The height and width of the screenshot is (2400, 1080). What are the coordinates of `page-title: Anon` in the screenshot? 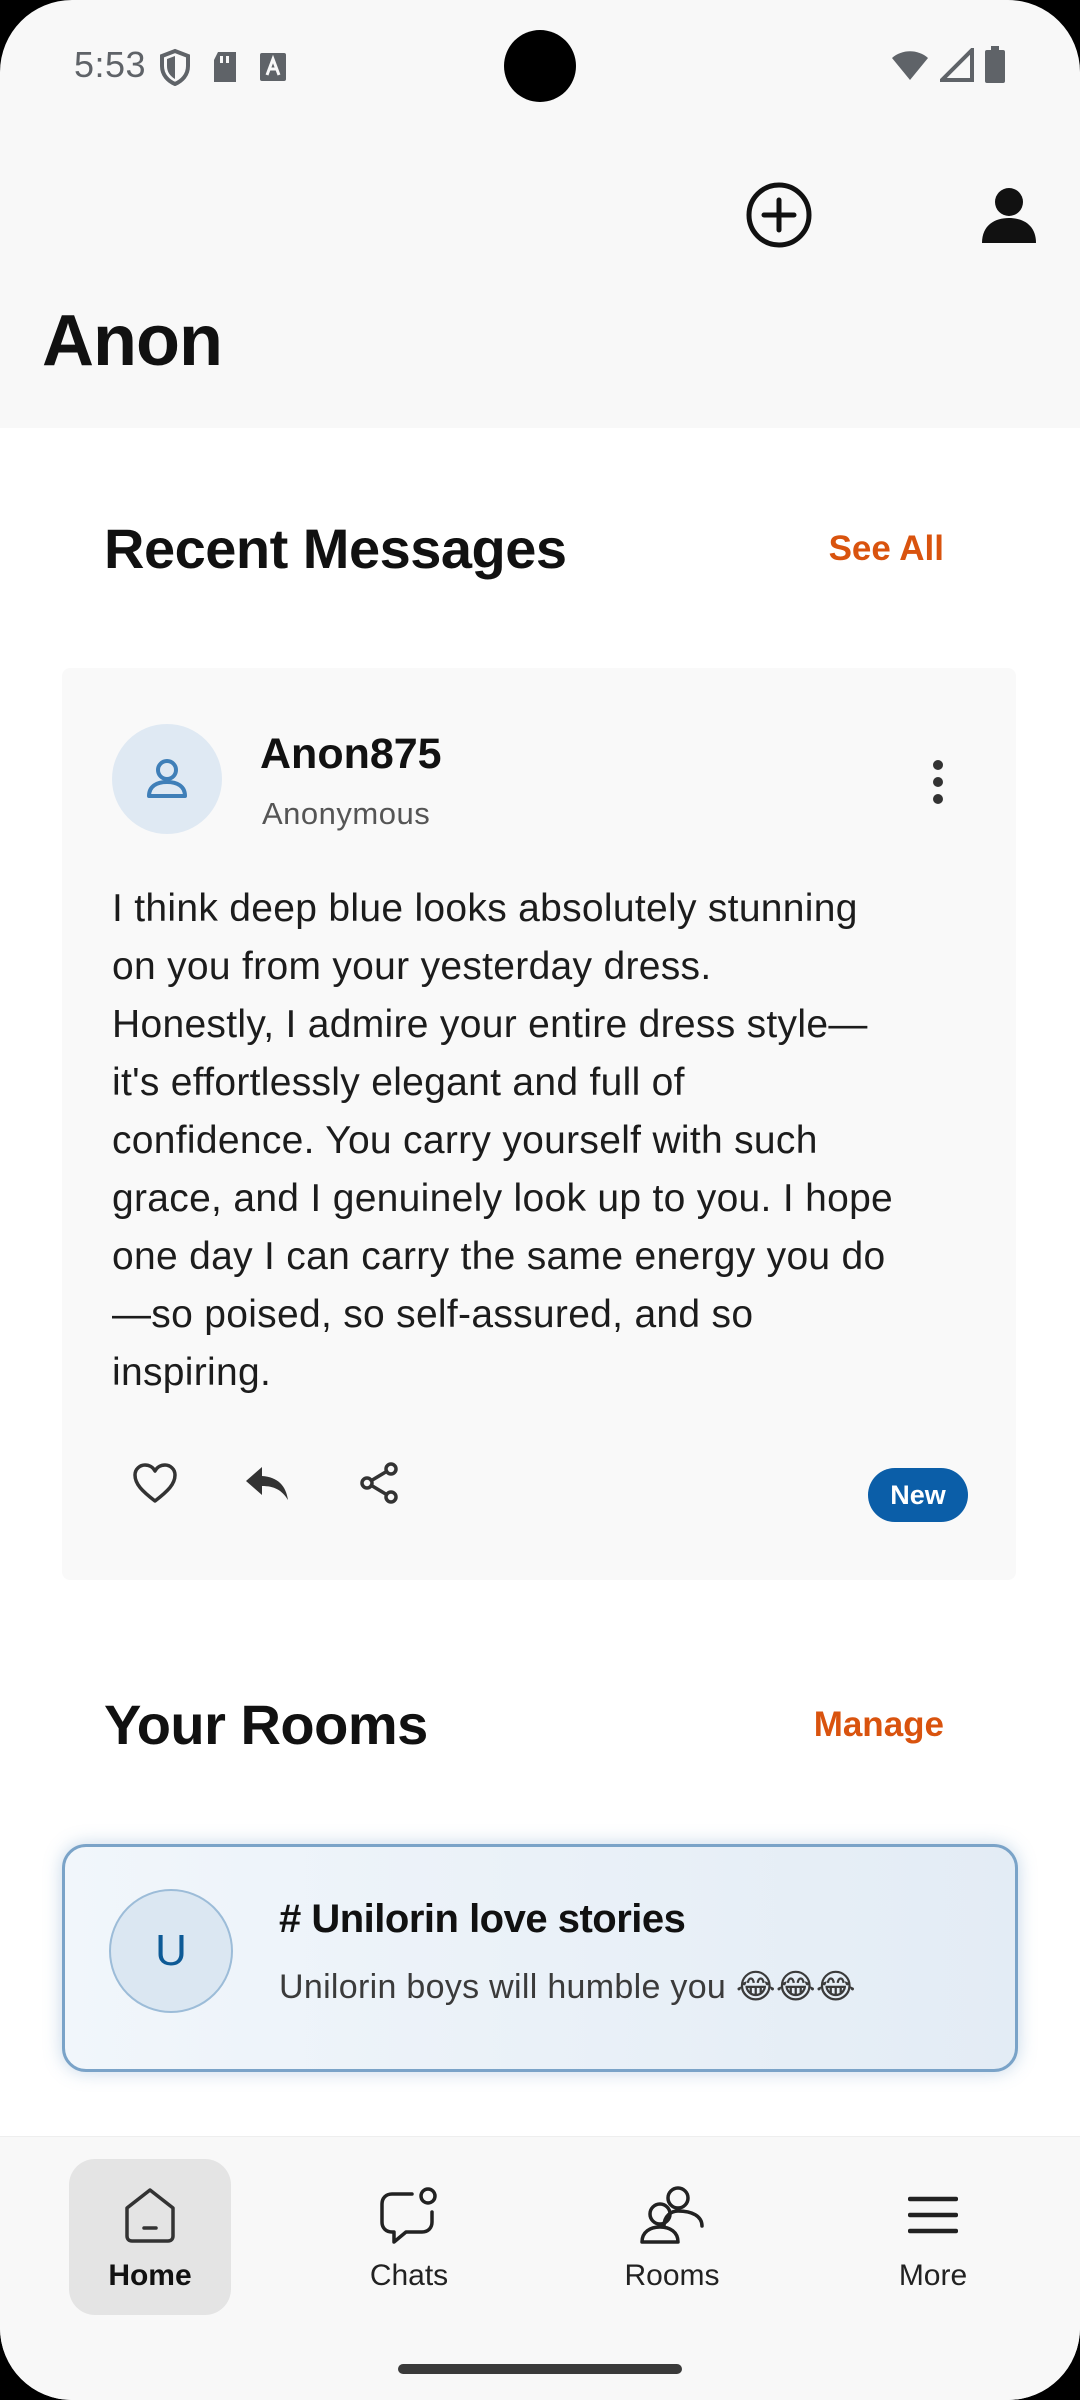 It's located at (132, 341).